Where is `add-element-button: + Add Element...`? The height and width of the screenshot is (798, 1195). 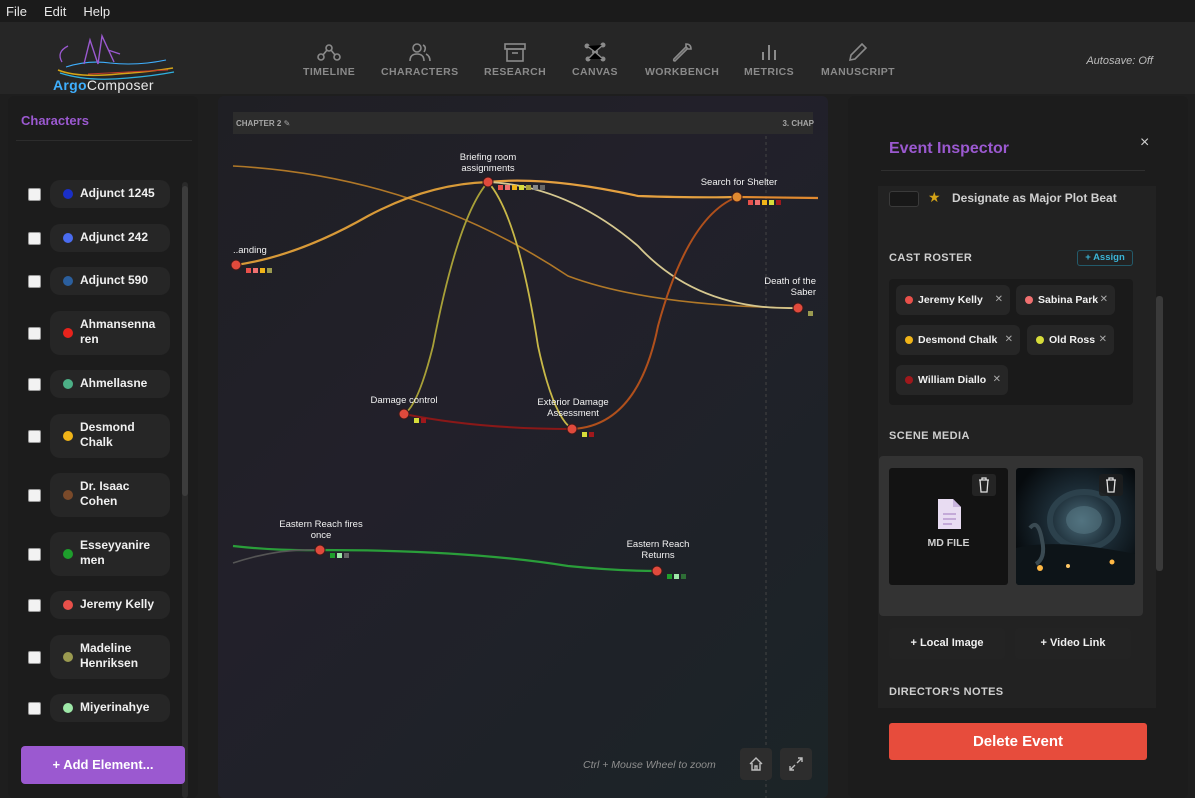 add-element-button: + Add Element... is located at coordinates (103, 765).